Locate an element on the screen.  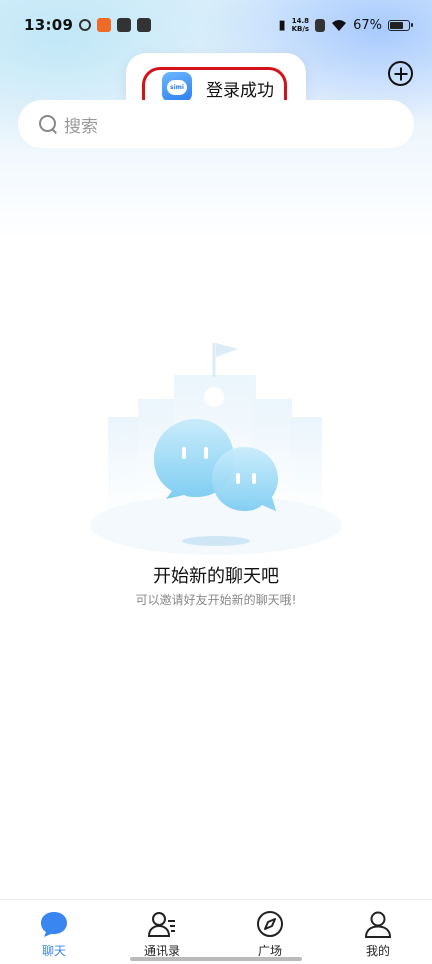
profile-icon is located at coordinates (378, 924).